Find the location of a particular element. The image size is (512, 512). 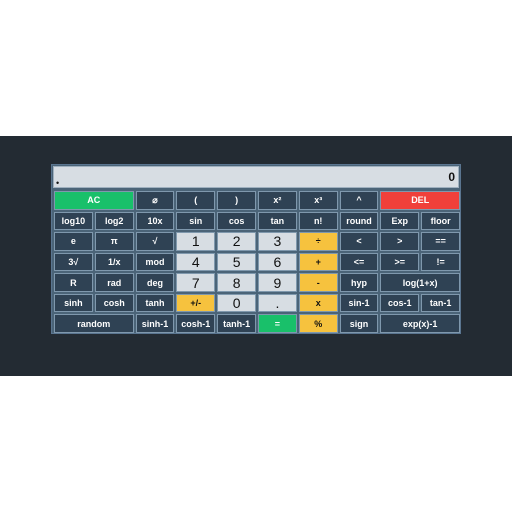

digit-5-button: 5 is located at coordinates (236, 262).